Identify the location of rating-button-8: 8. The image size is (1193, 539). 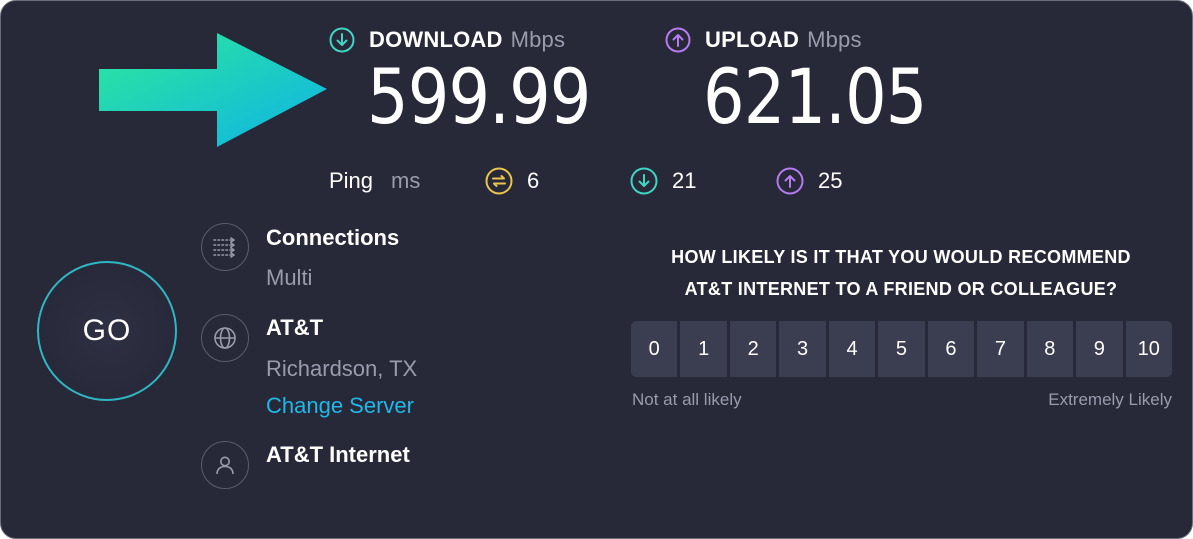
(1050, 349).